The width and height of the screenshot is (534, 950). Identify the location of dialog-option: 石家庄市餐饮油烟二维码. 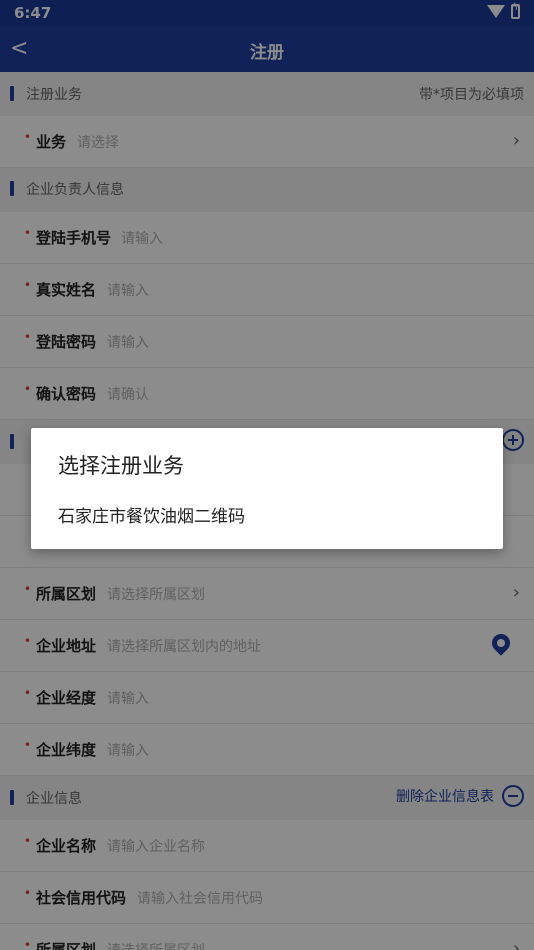
(151, 514).